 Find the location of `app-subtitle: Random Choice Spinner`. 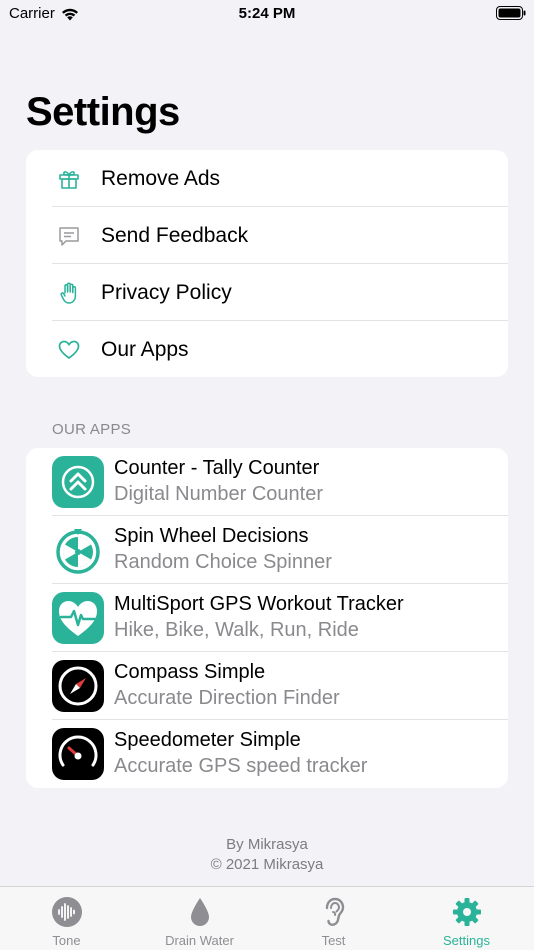

app-subtitle: Random Choice Spinner is located at coordinates (223, 562).